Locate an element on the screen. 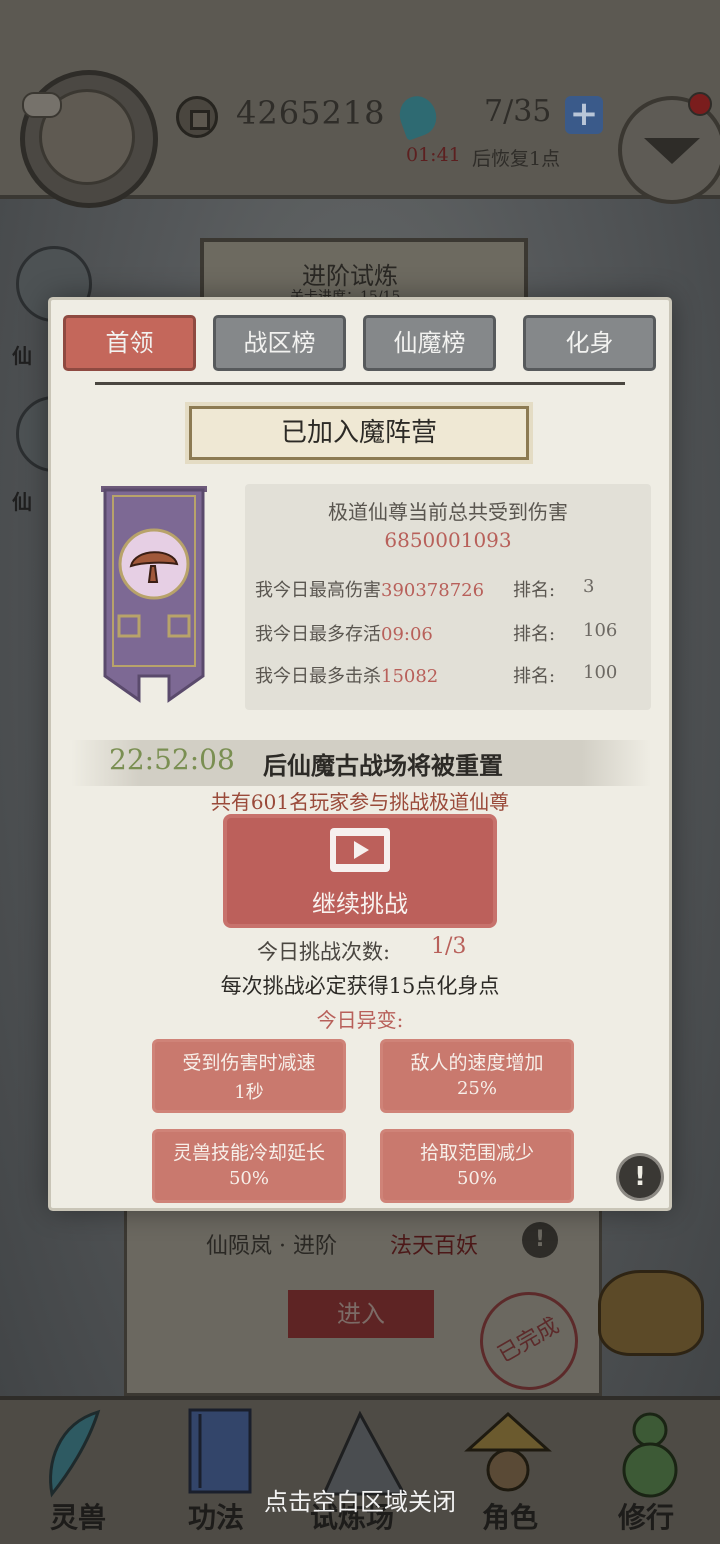  modifier-card: 灵兽技能冷却延长 50% is located at coordinates (249, 1166).